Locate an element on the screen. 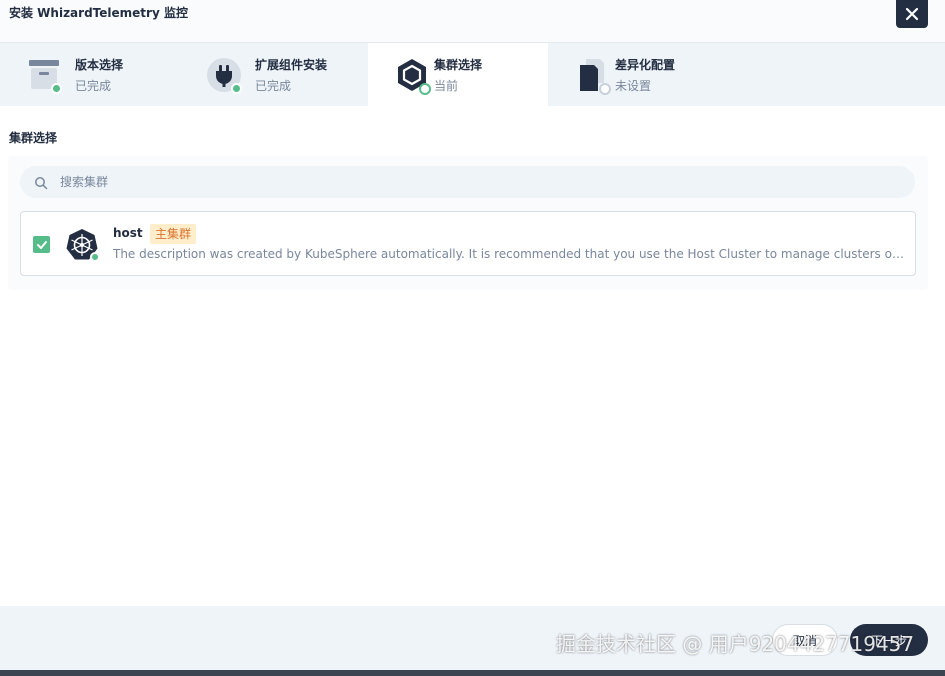 This screenshot has width=945, height=676. step-name: 集群选择 is located at coordinates (458, 65).